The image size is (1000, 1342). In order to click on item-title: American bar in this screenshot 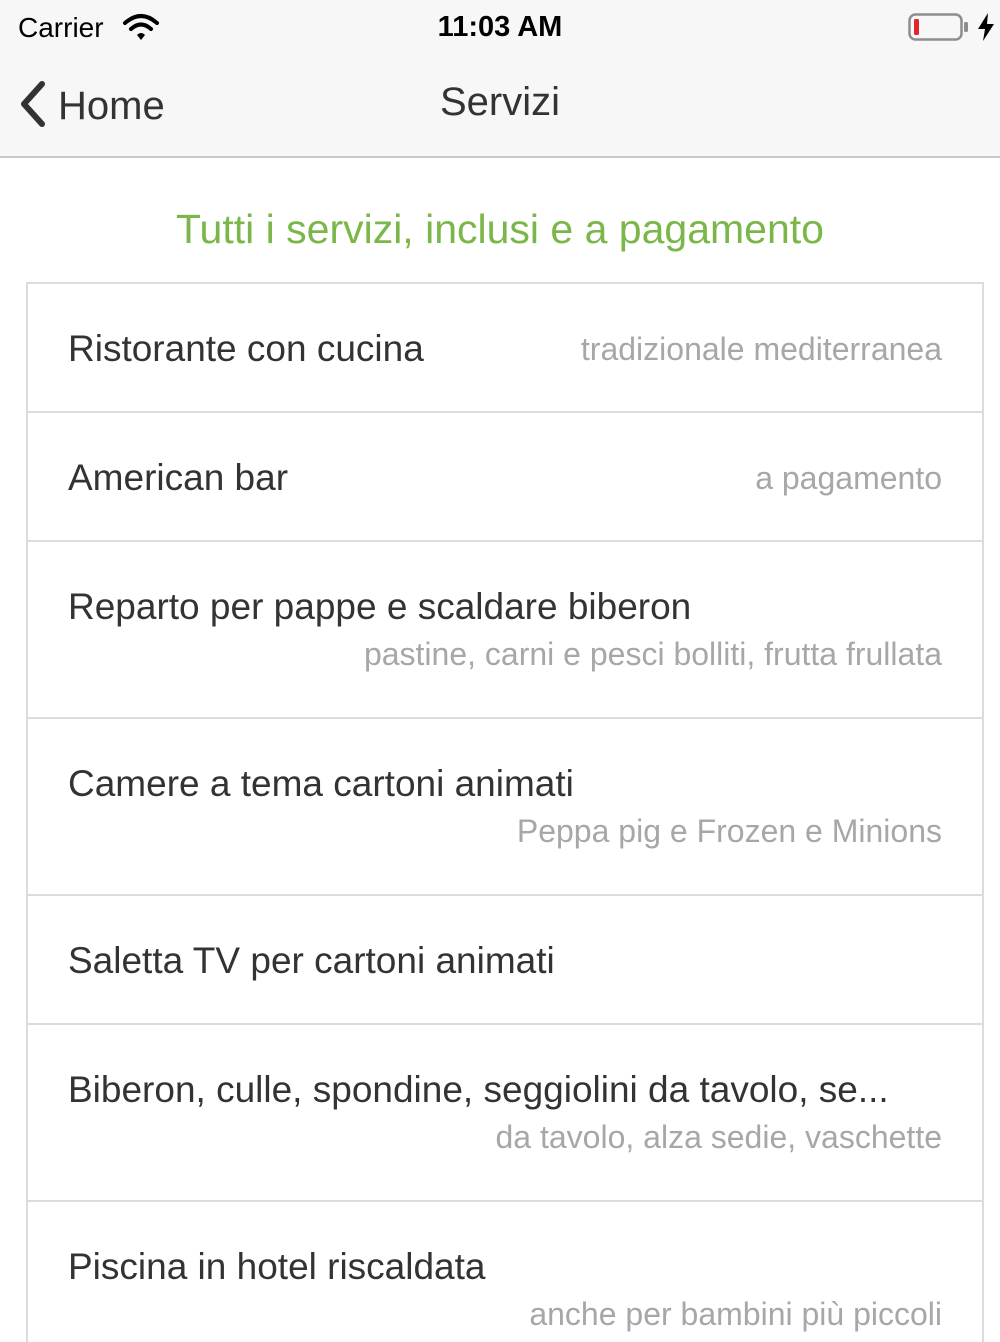, I will do `click(178, 477)`.